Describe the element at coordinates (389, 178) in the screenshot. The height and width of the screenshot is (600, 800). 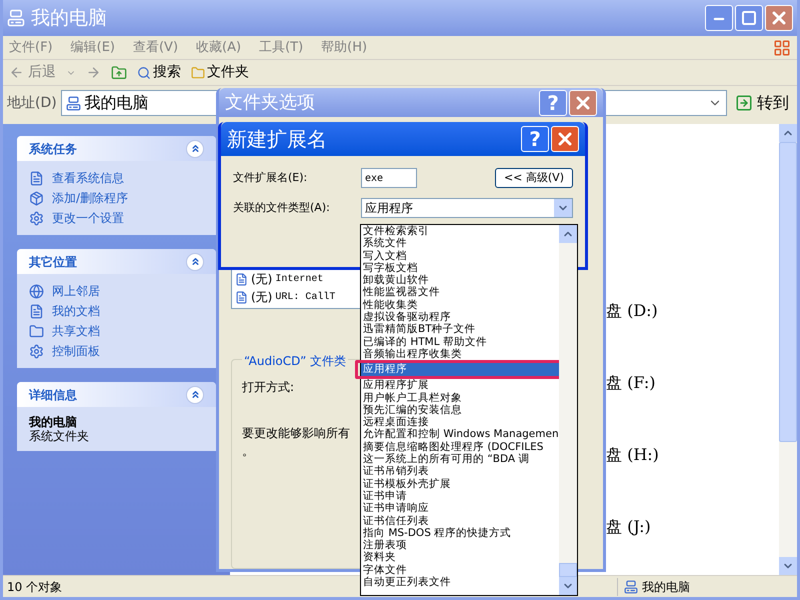
I see `extension-input: exe` at that location.